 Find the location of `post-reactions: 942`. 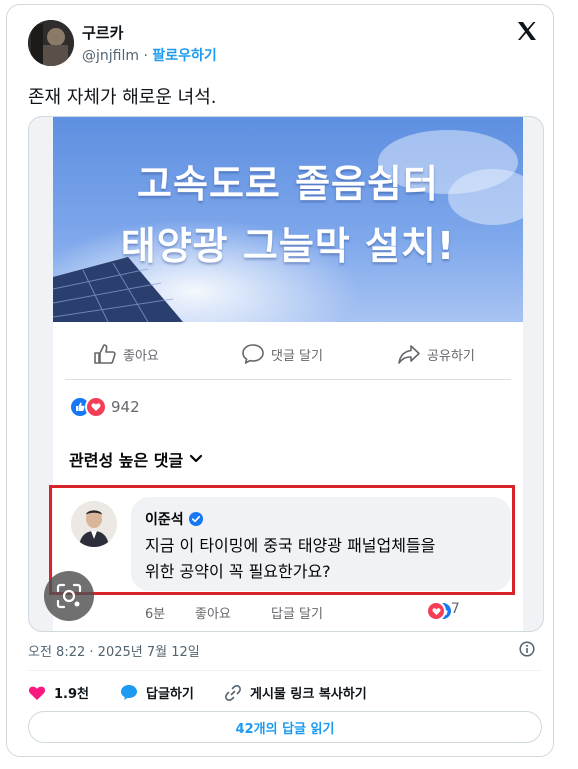

post-reactions: 942 is located at coordinates (104, 407).